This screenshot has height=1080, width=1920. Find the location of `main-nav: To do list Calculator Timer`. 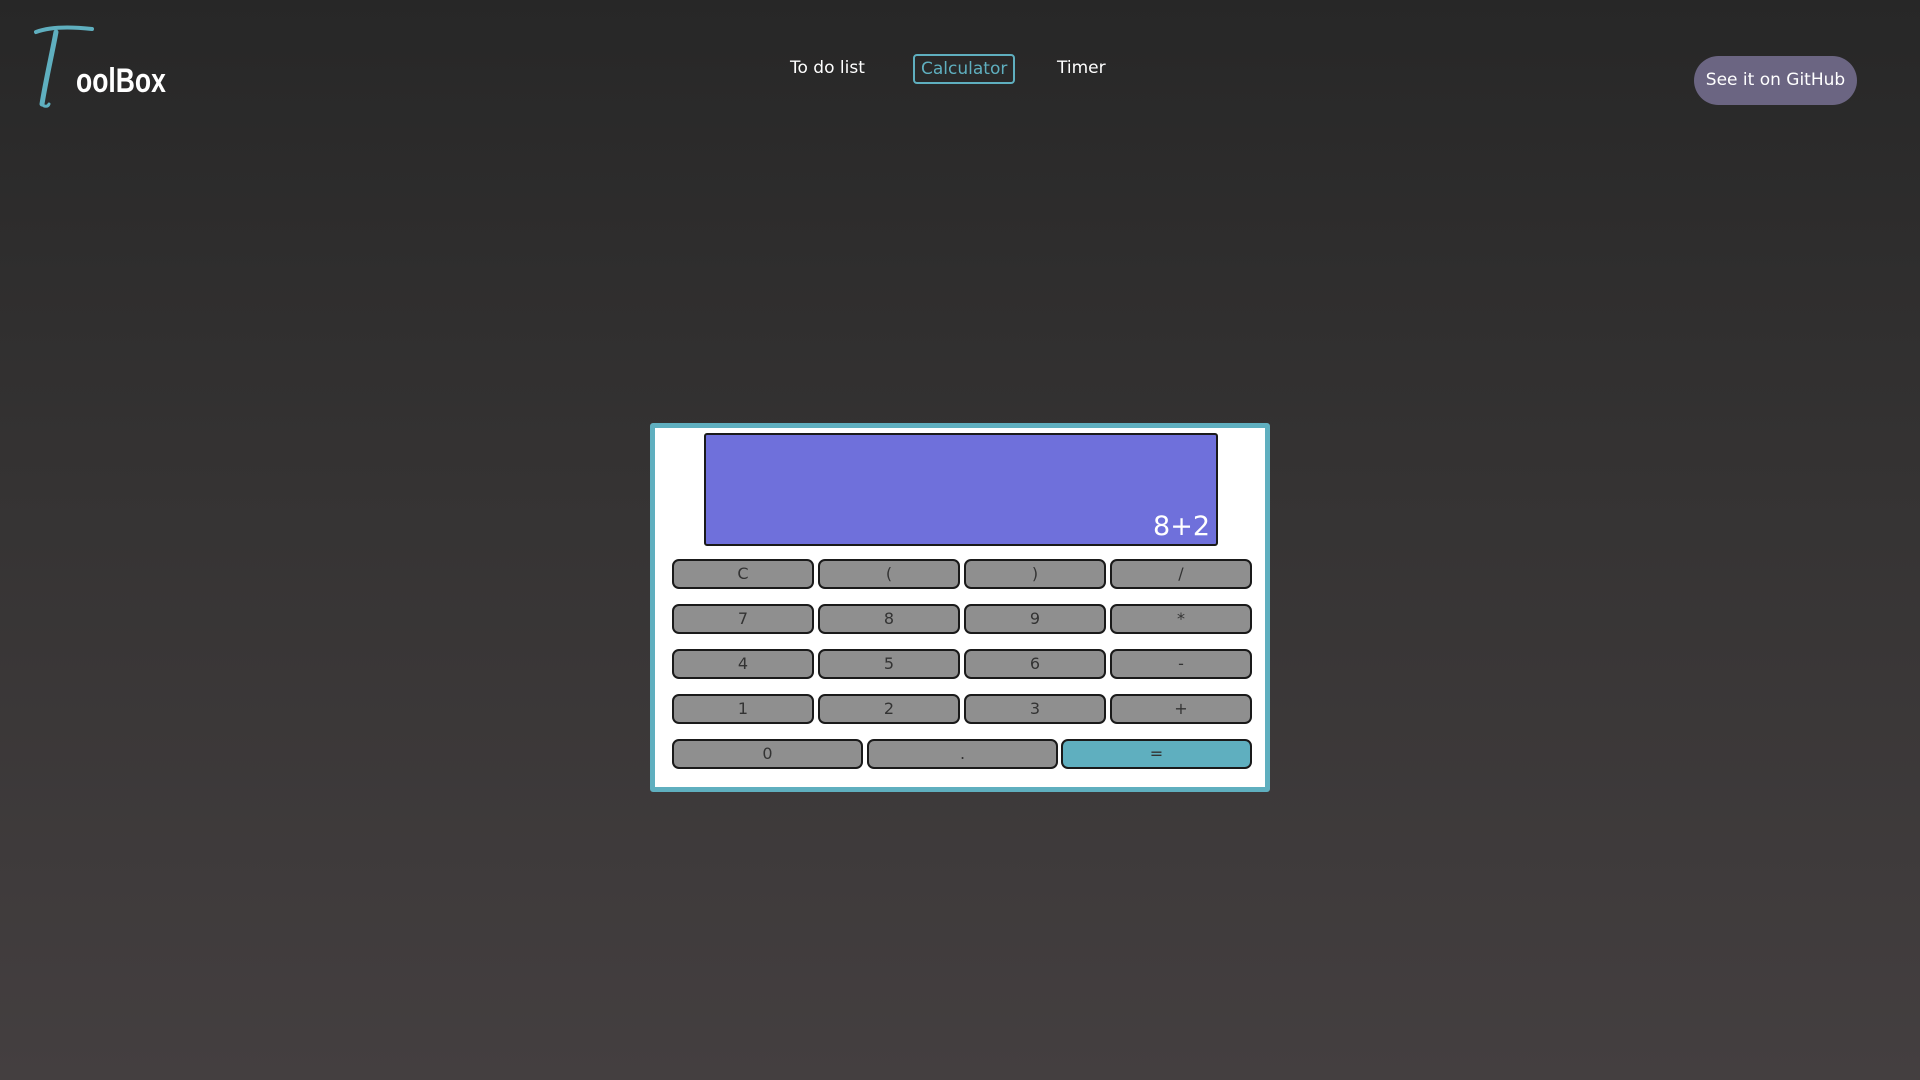

main-nav: To do list Calculator Timer is located at coordinates (960, 69).